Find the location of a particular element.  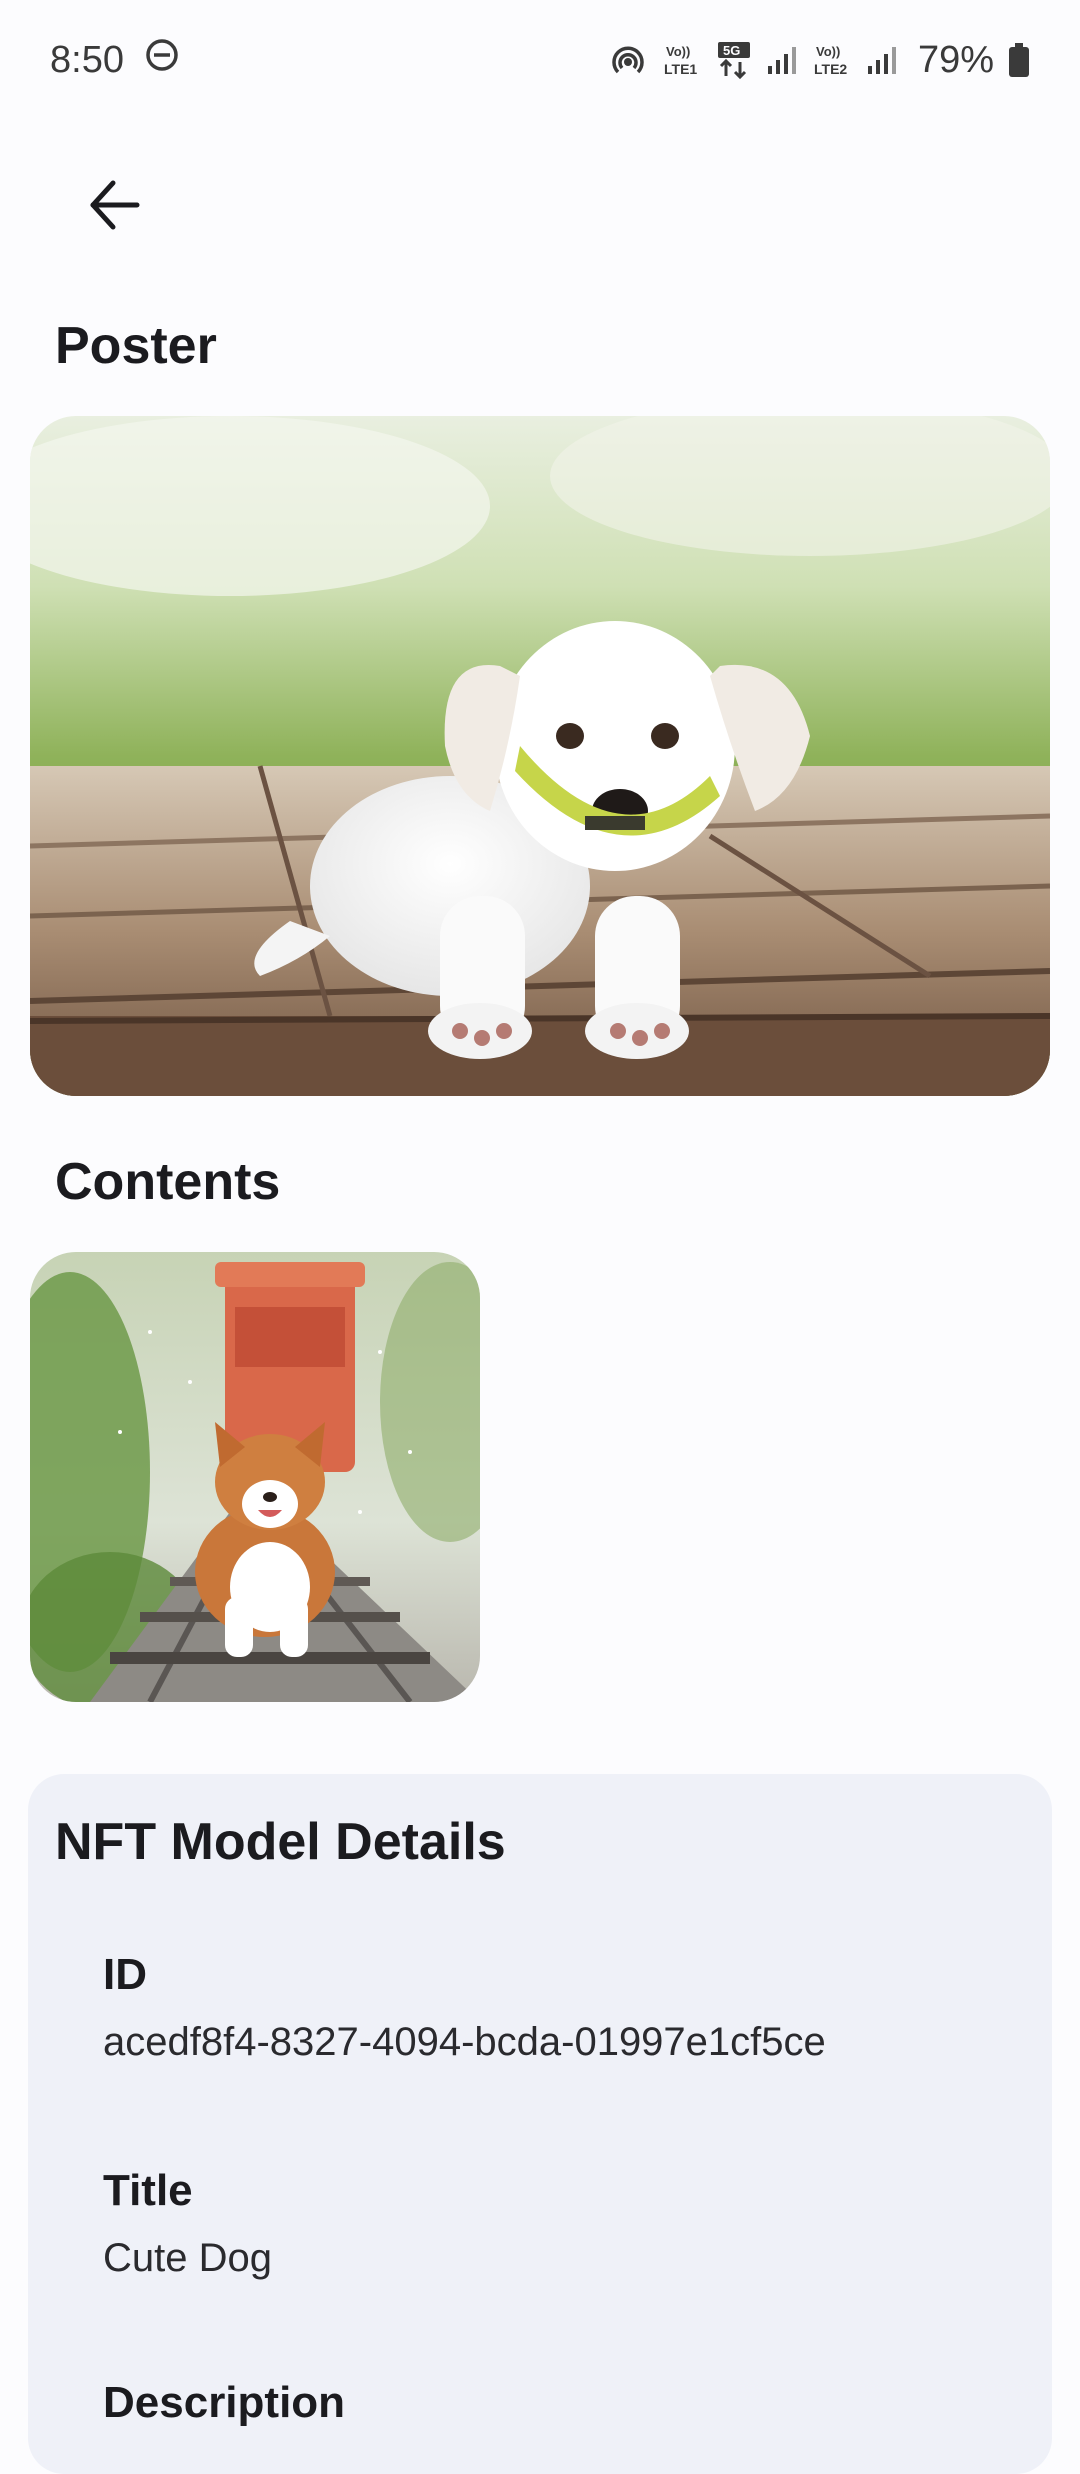

network-badge: 5G is located at coordinates (731, 50).